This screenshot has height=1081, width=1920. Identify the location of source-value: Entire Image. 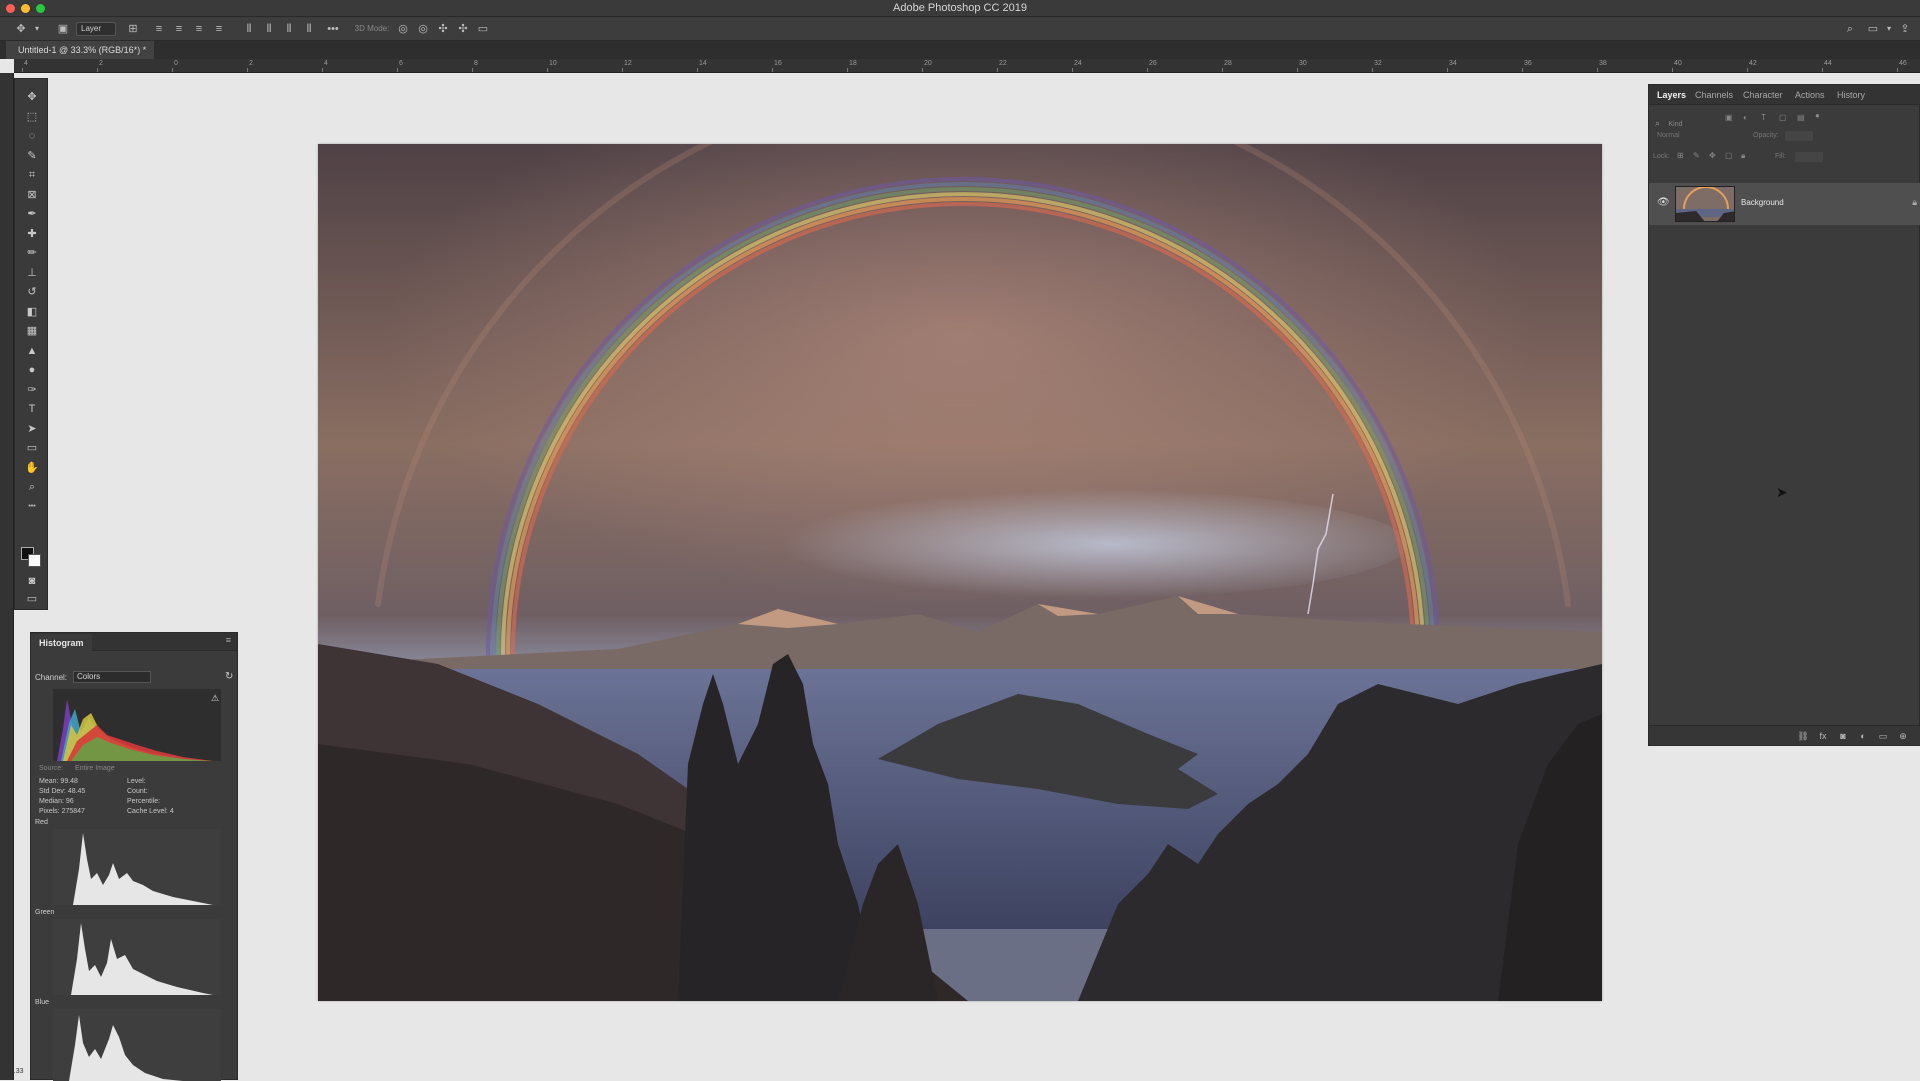
(95, 768).